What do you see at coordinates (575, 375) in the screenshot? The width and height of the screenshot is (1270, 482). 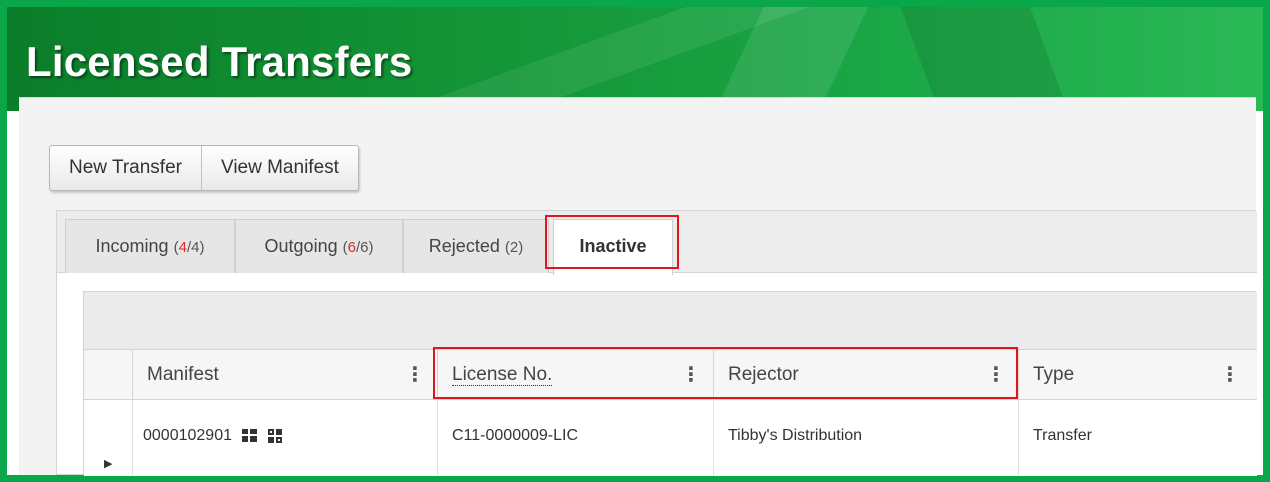 I see `header-license-no: License No. ⋮` at bounding box center [575, 375].